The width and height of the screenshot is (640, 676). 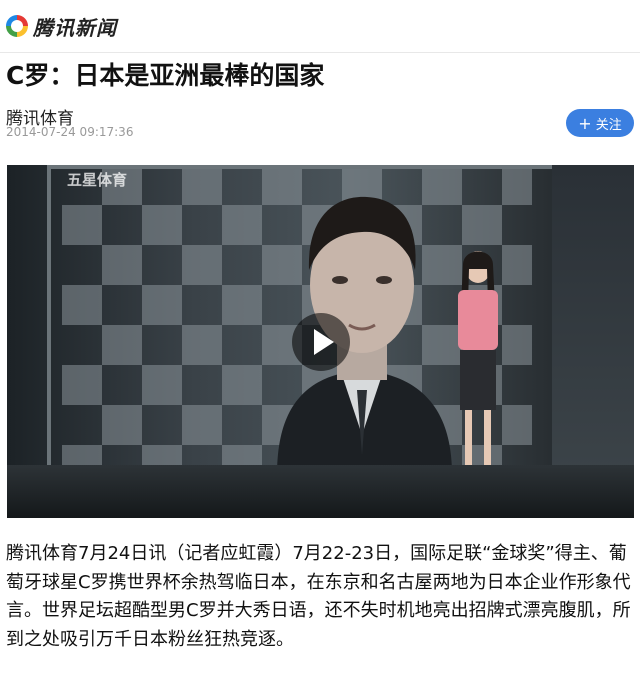 What do you see at coordinates (165, 75) in the screenshot?
I see `article-title: C罗：日本是亚洲最棒的国家` at bounding box center [165, 75].